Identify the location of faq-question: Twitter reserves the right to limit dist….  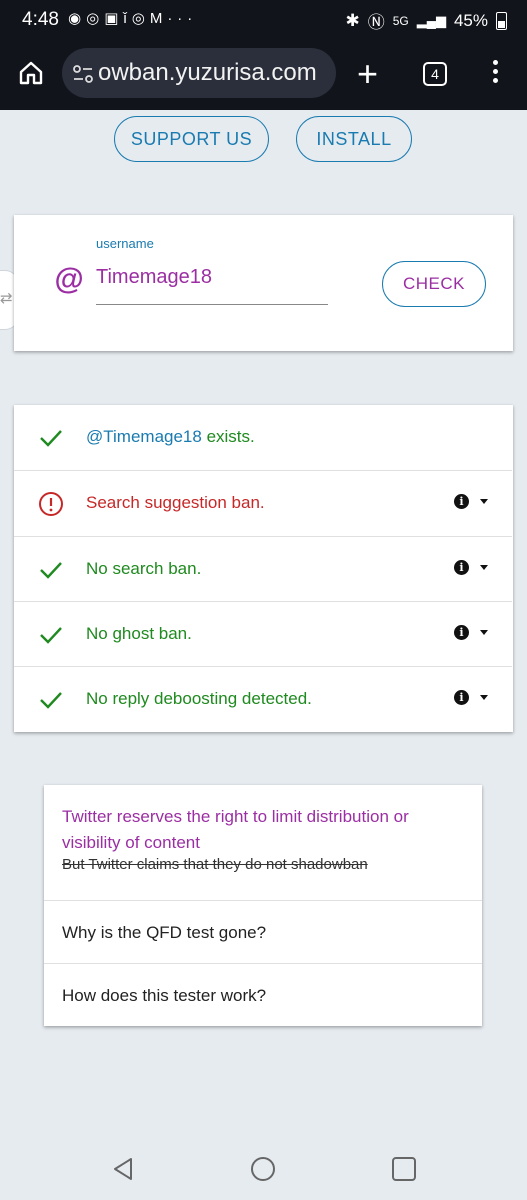
(262, 838).